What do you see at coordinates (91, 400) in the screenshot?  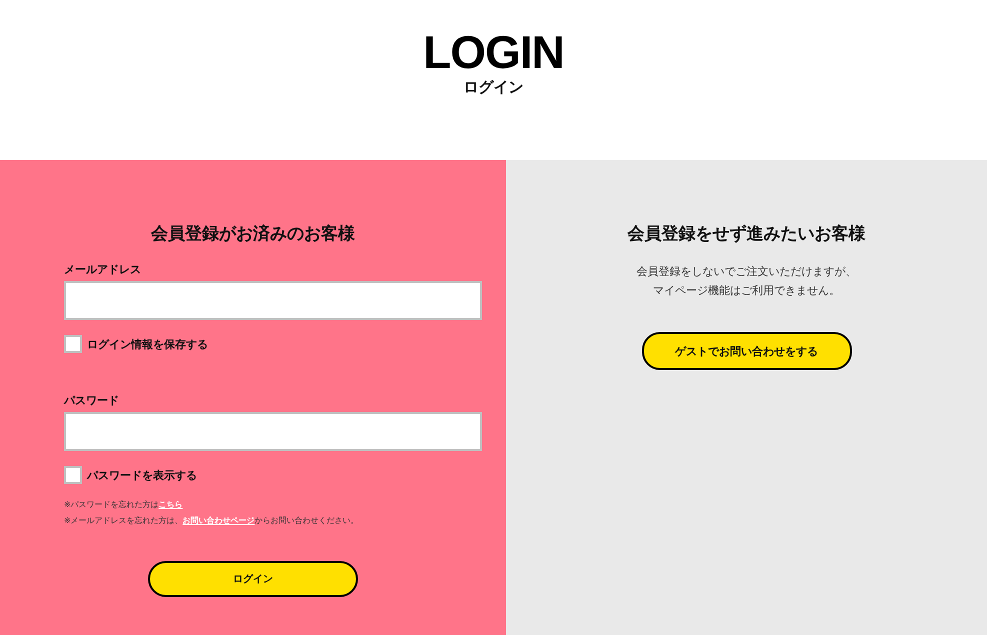 I see `field-label: パスワード` at bounding box center [91, 400].